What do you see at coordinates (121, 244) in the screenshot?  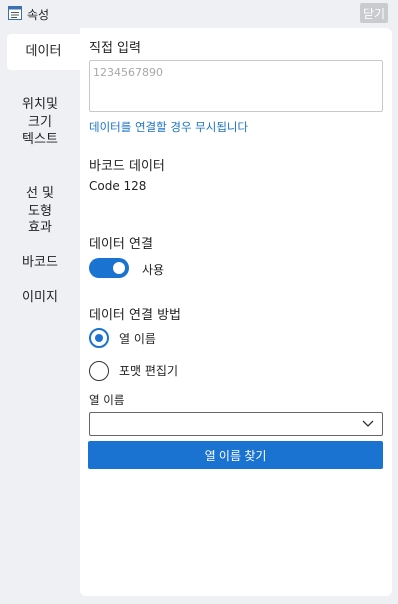 I see `data-link-heading: 데이터 연결` at bounding box center [121, 244].